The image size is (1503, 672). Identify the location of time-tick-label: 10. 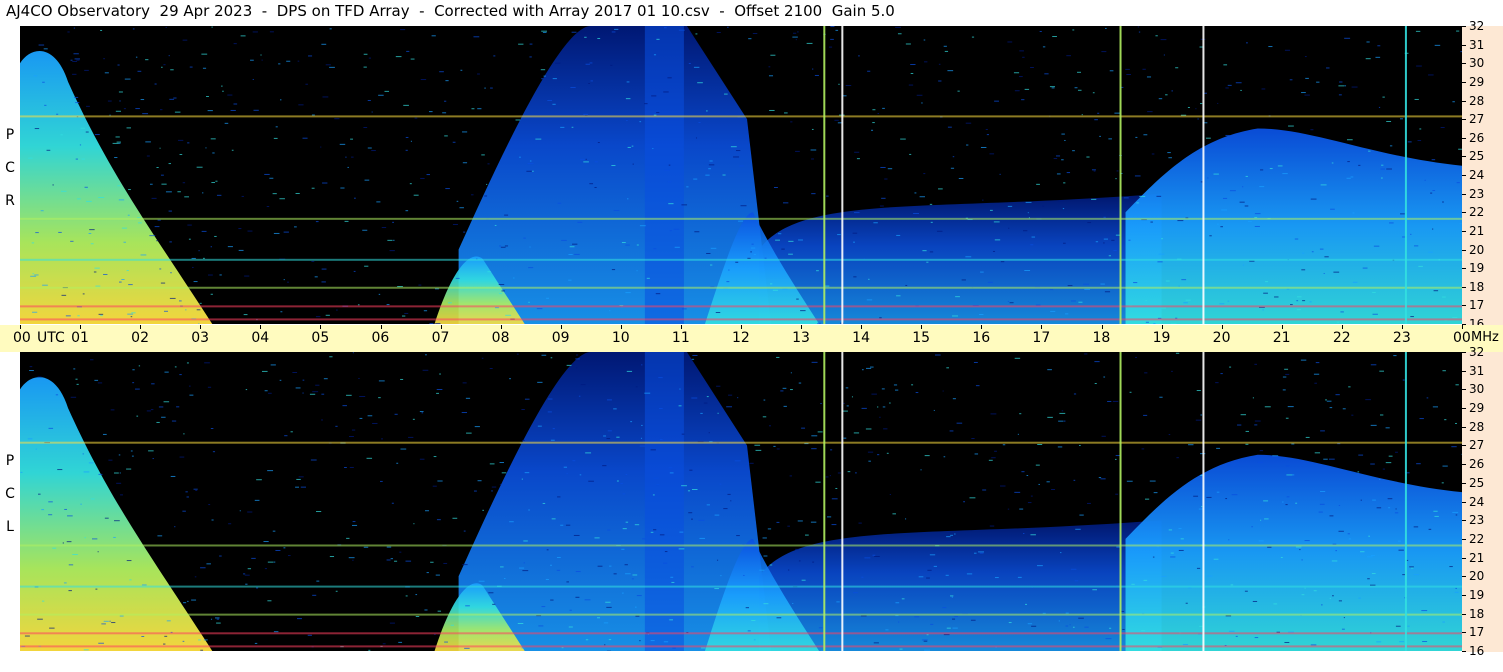
(620, 338).